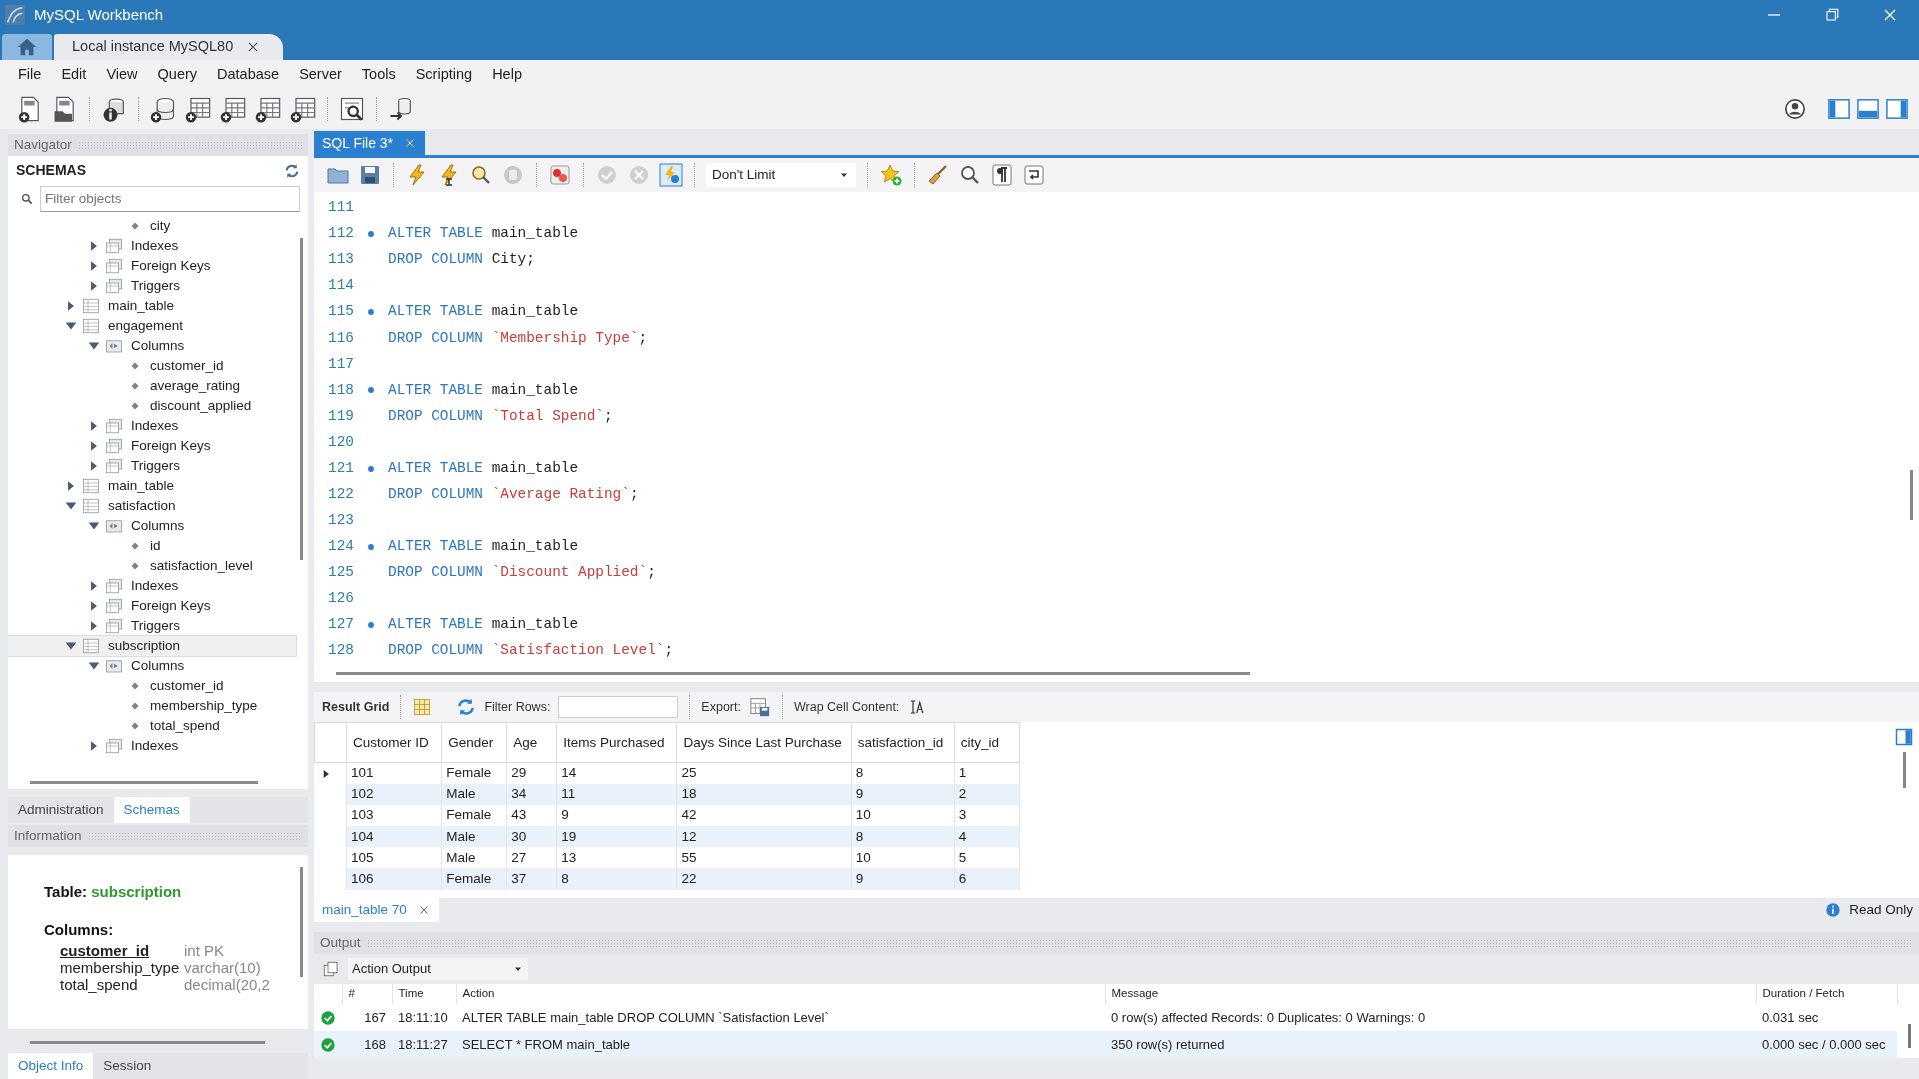  I want to click on limit-dropdown: Don't Limit, so click(781, 175).